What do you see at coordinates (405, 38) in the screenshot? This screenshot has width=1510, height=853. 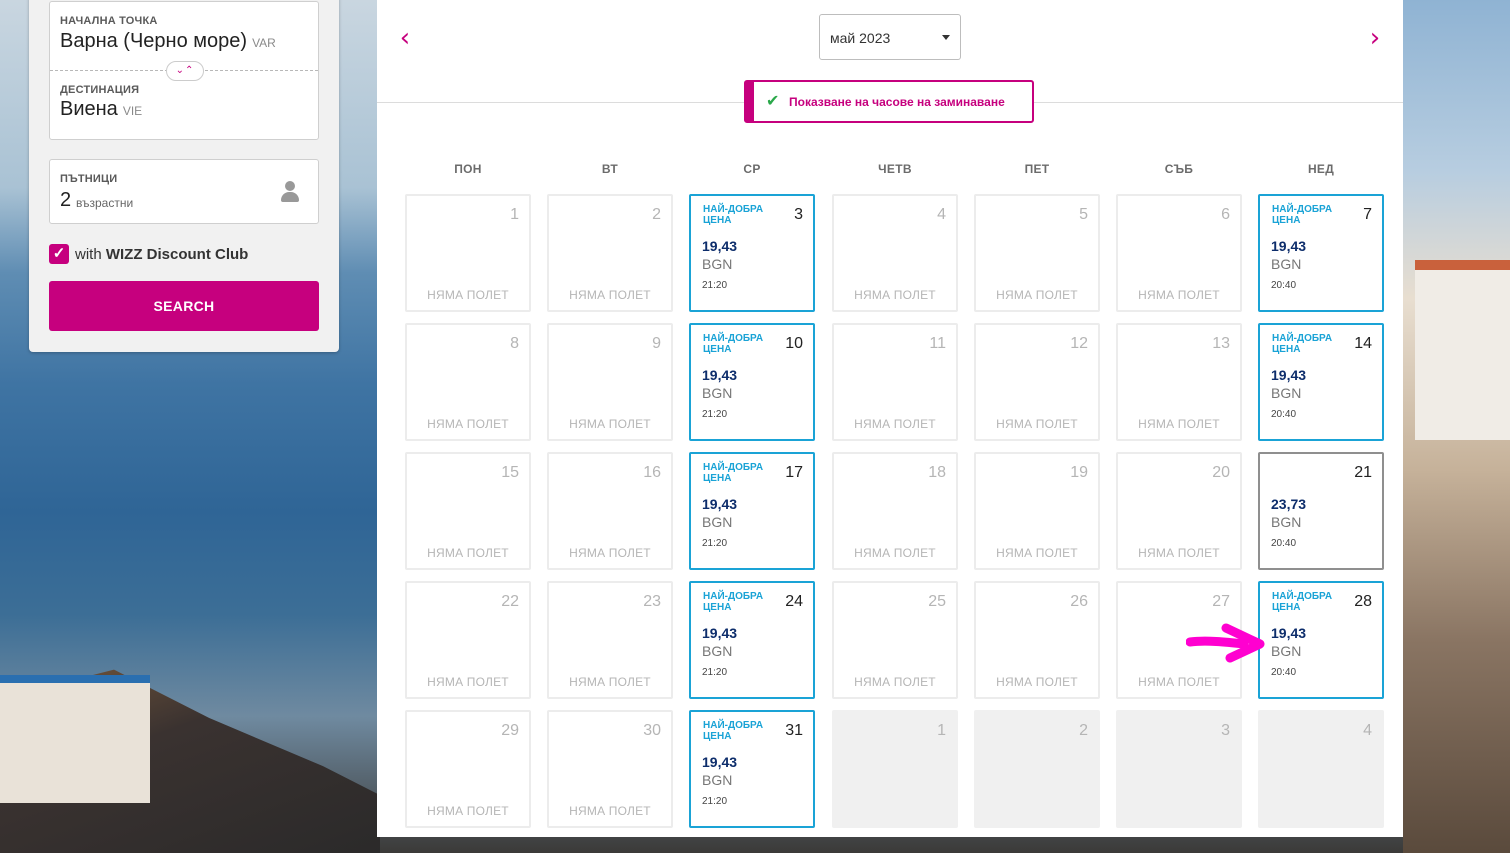 I see `chevron-left-icon: ‹` at bounding box center [405, 38].